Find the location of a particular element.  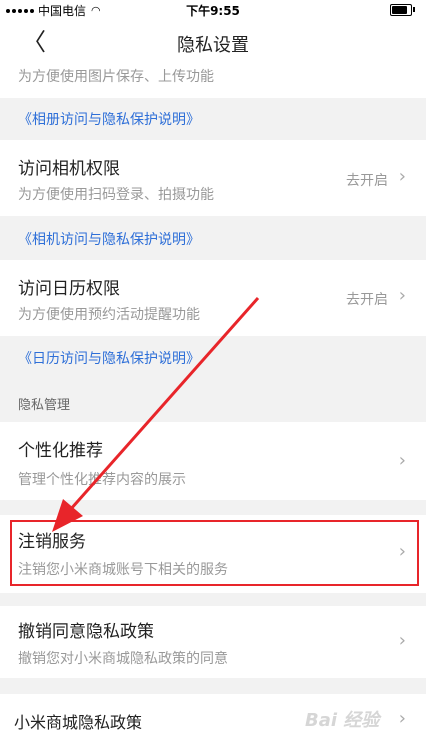

arrow-shaft is located at coordinates (164, 404).